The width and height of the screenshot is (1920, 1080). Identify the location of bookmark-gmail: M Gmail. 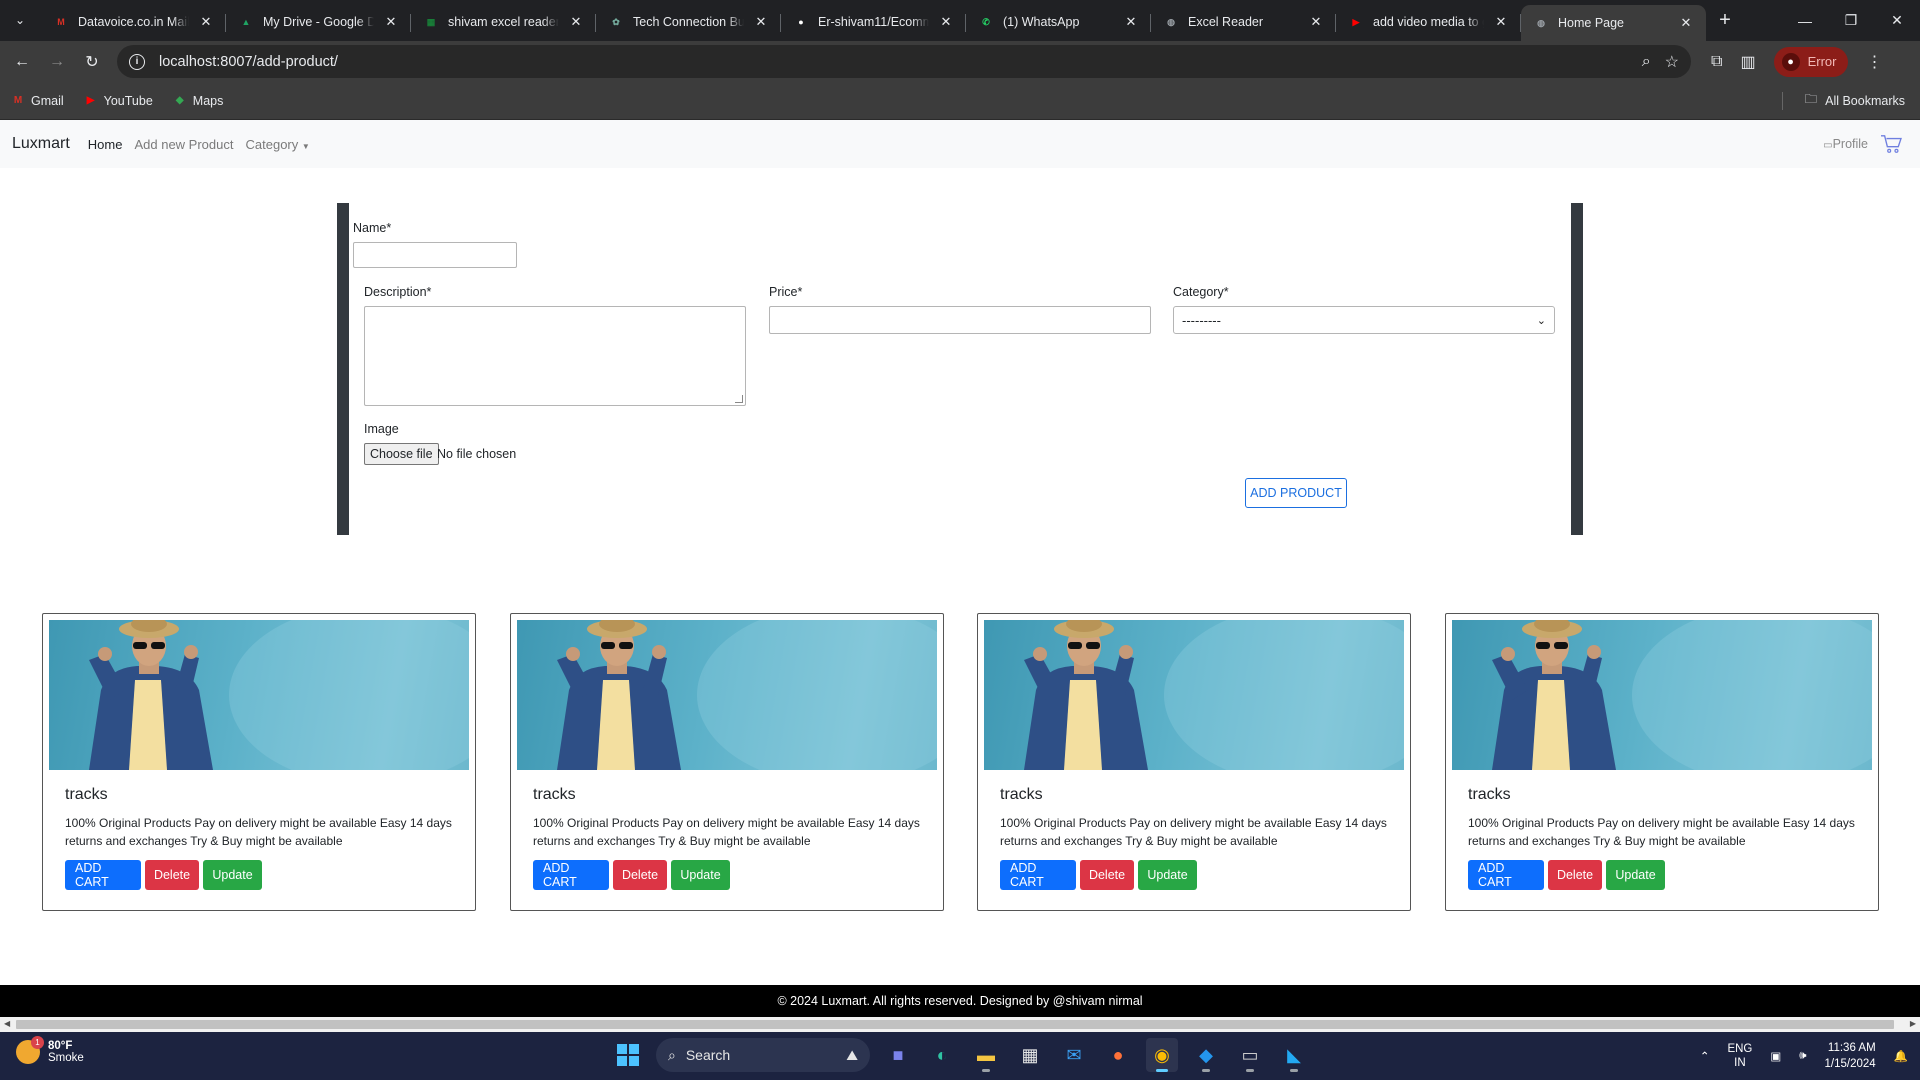
(37, 101).